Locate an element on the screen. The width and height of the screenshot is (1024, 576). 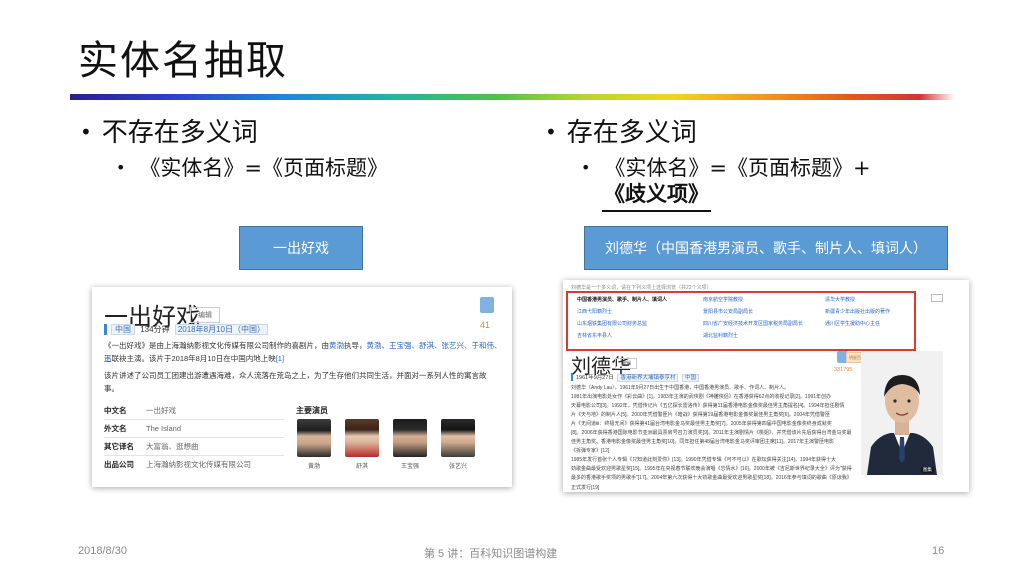
film-meta: 中国 134分钟 2018年8月10日（中国） is located at coordinates (186, 329).